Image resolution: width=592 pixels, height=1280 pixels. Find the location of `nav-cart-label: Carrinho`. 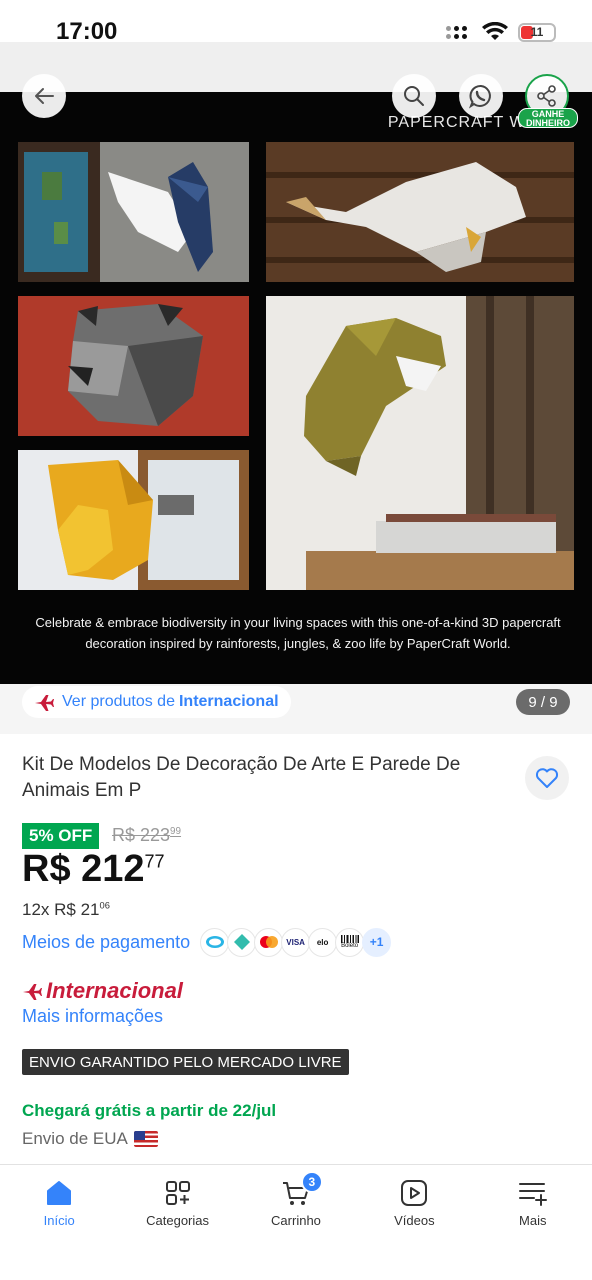

nav-cart-label: Carrinho is located at coordinates (296, 1220).